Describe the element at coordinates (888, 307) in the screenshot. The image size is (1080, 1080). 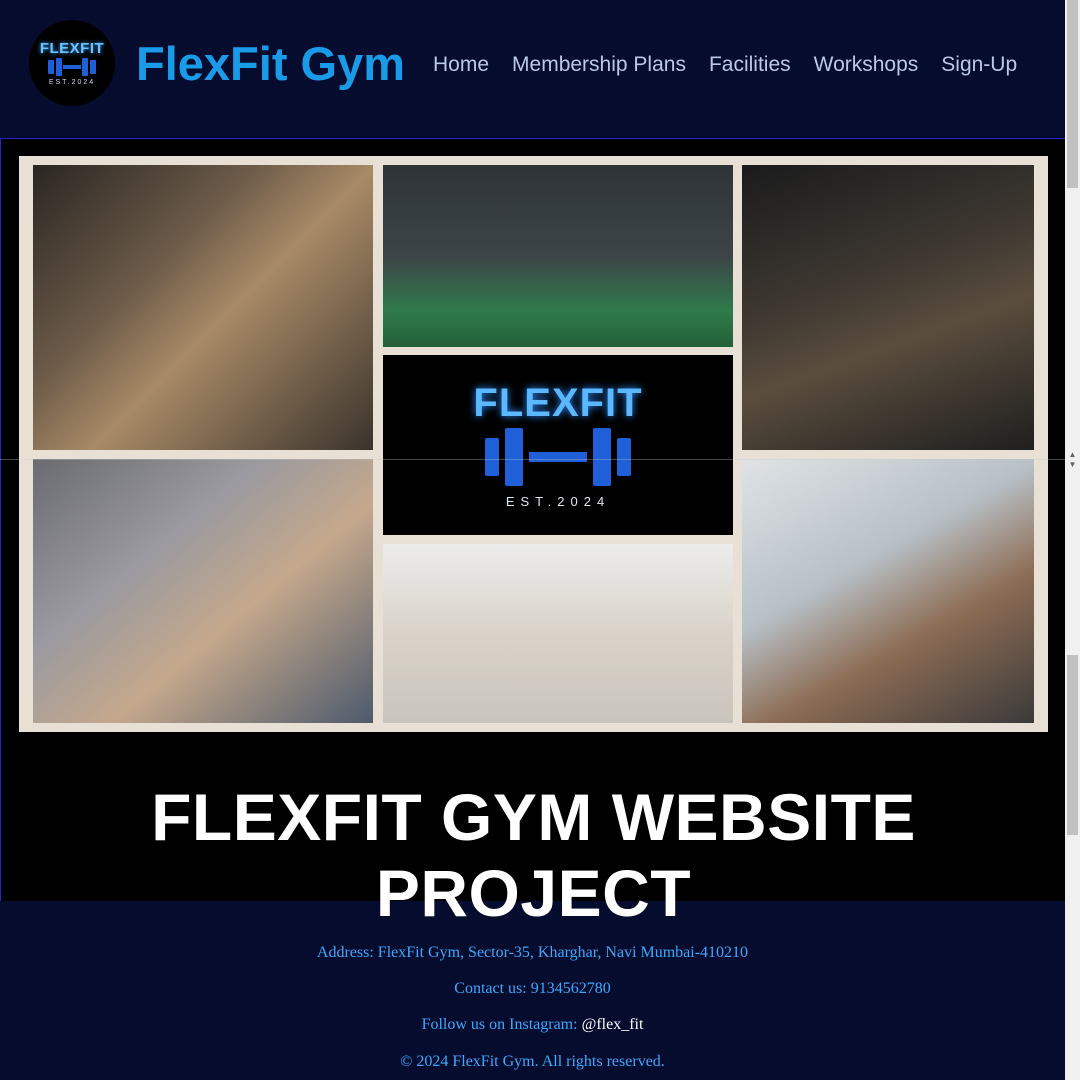
I see `weights-rack-photo` at that location.